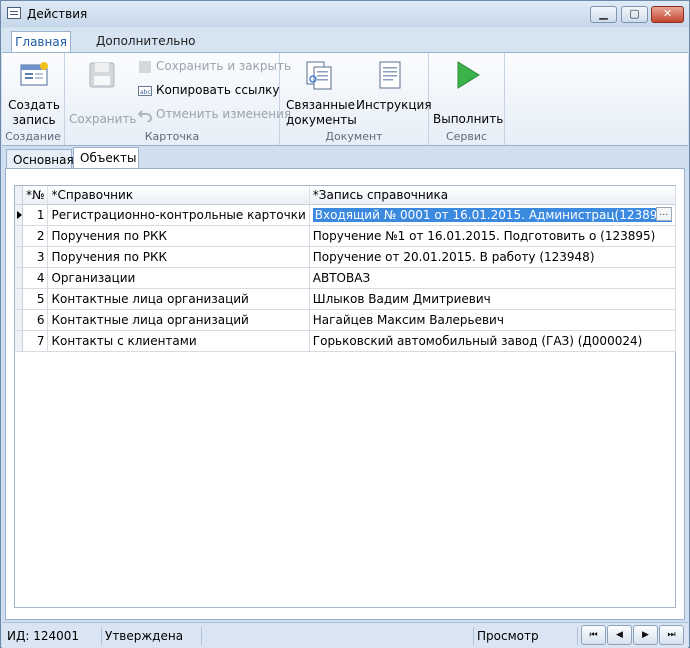 The image size is (690, 648). What do you see at coordinates (394, 105) in the screenshot?
I see `instruction-label: Инструкция` at bounding box center [394, 105].